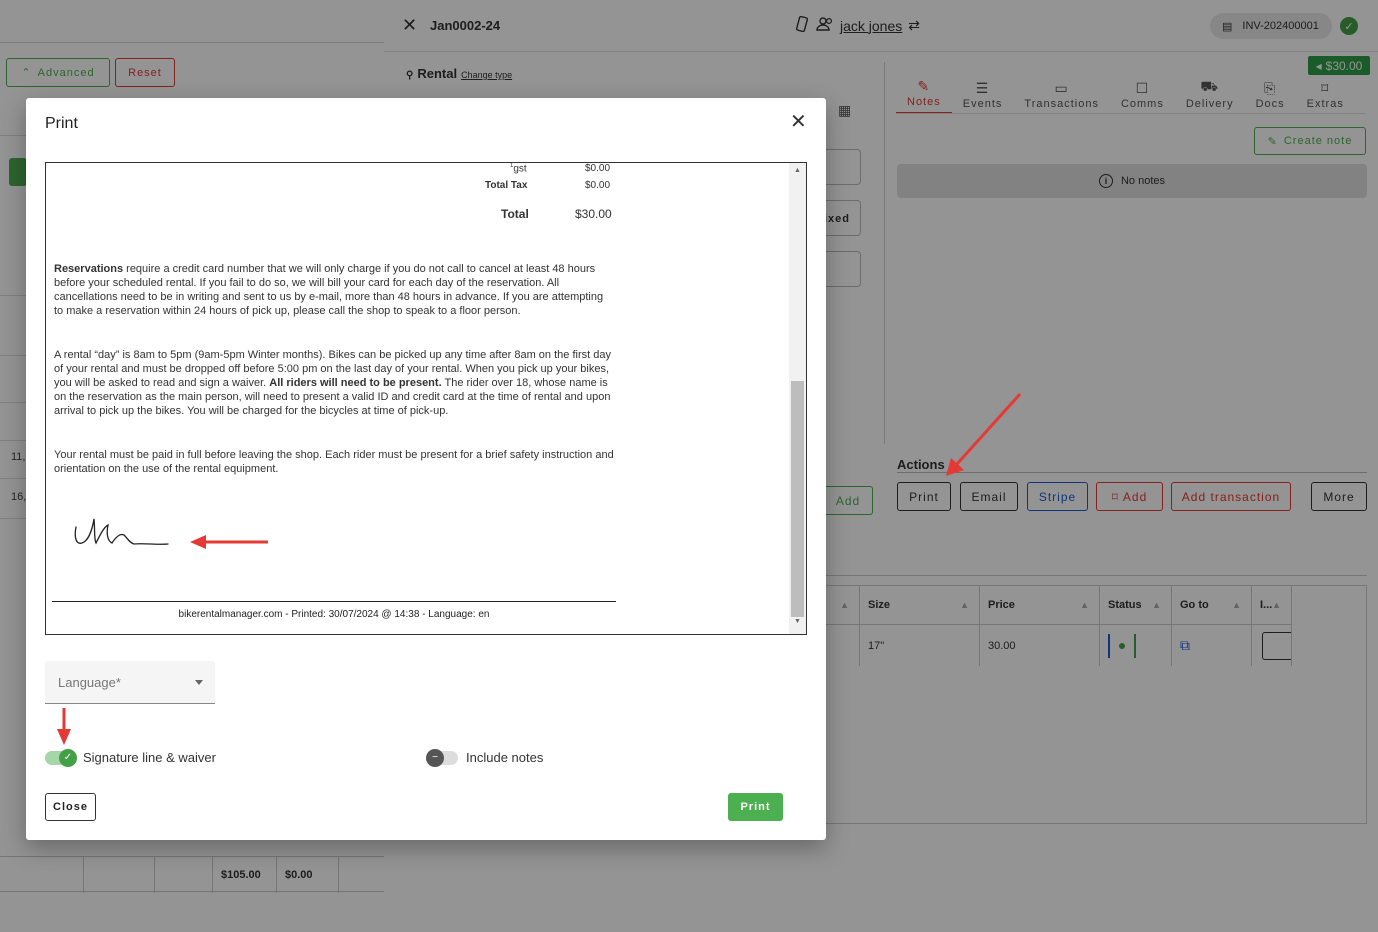 The height and width of the screenshot is (932, 1378). Describe the element at coordinates (130, 682) in the screenshot. I see `language-select: Language*` at that location.